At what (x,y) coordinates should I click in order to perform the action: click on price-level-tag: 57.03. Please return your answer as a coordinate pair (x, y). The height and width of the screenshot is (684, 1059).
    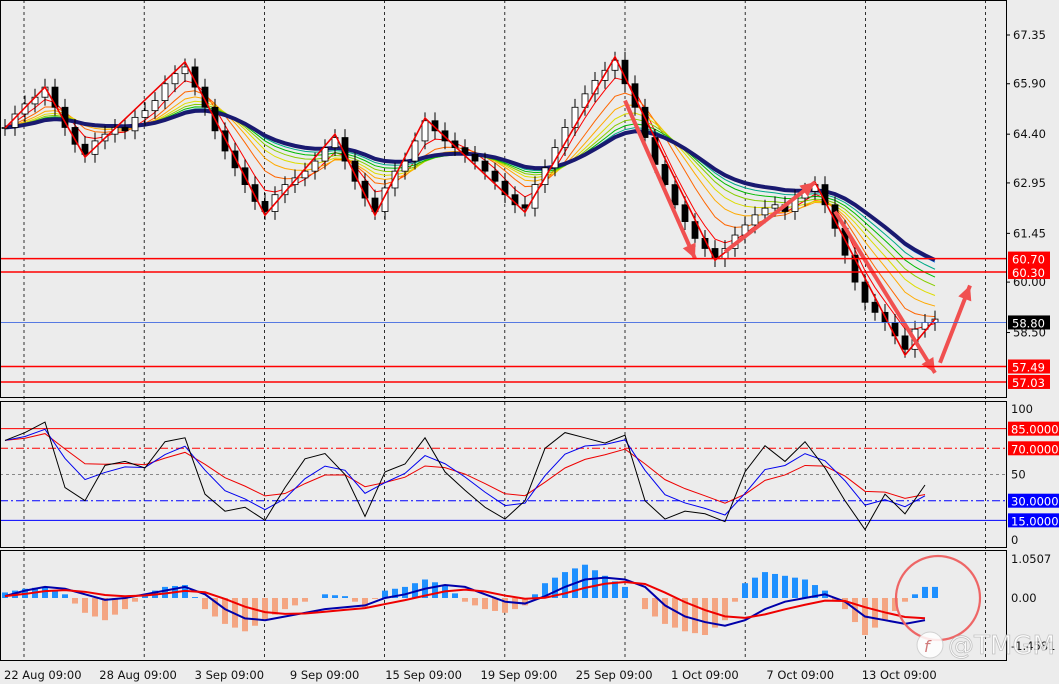
    Looking at the image, I should click on (1029, 382).